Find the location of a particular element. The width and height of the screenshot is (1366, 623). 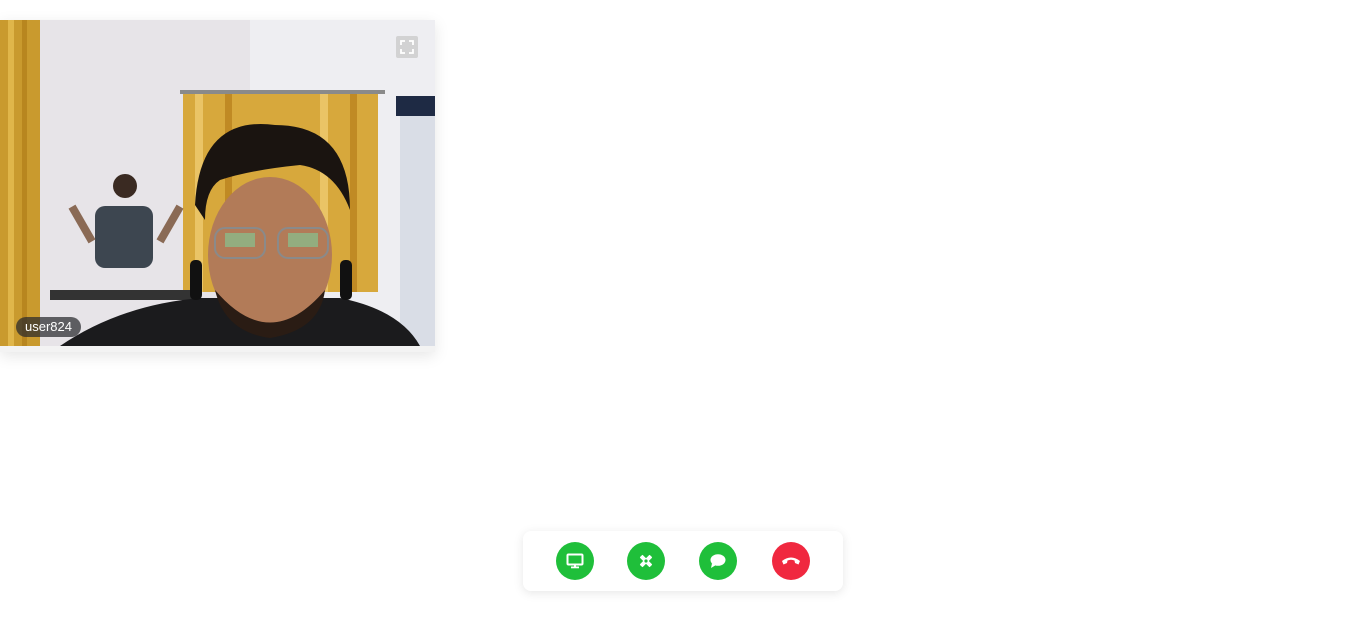

expand-icon is located at coordinates (407, 47).